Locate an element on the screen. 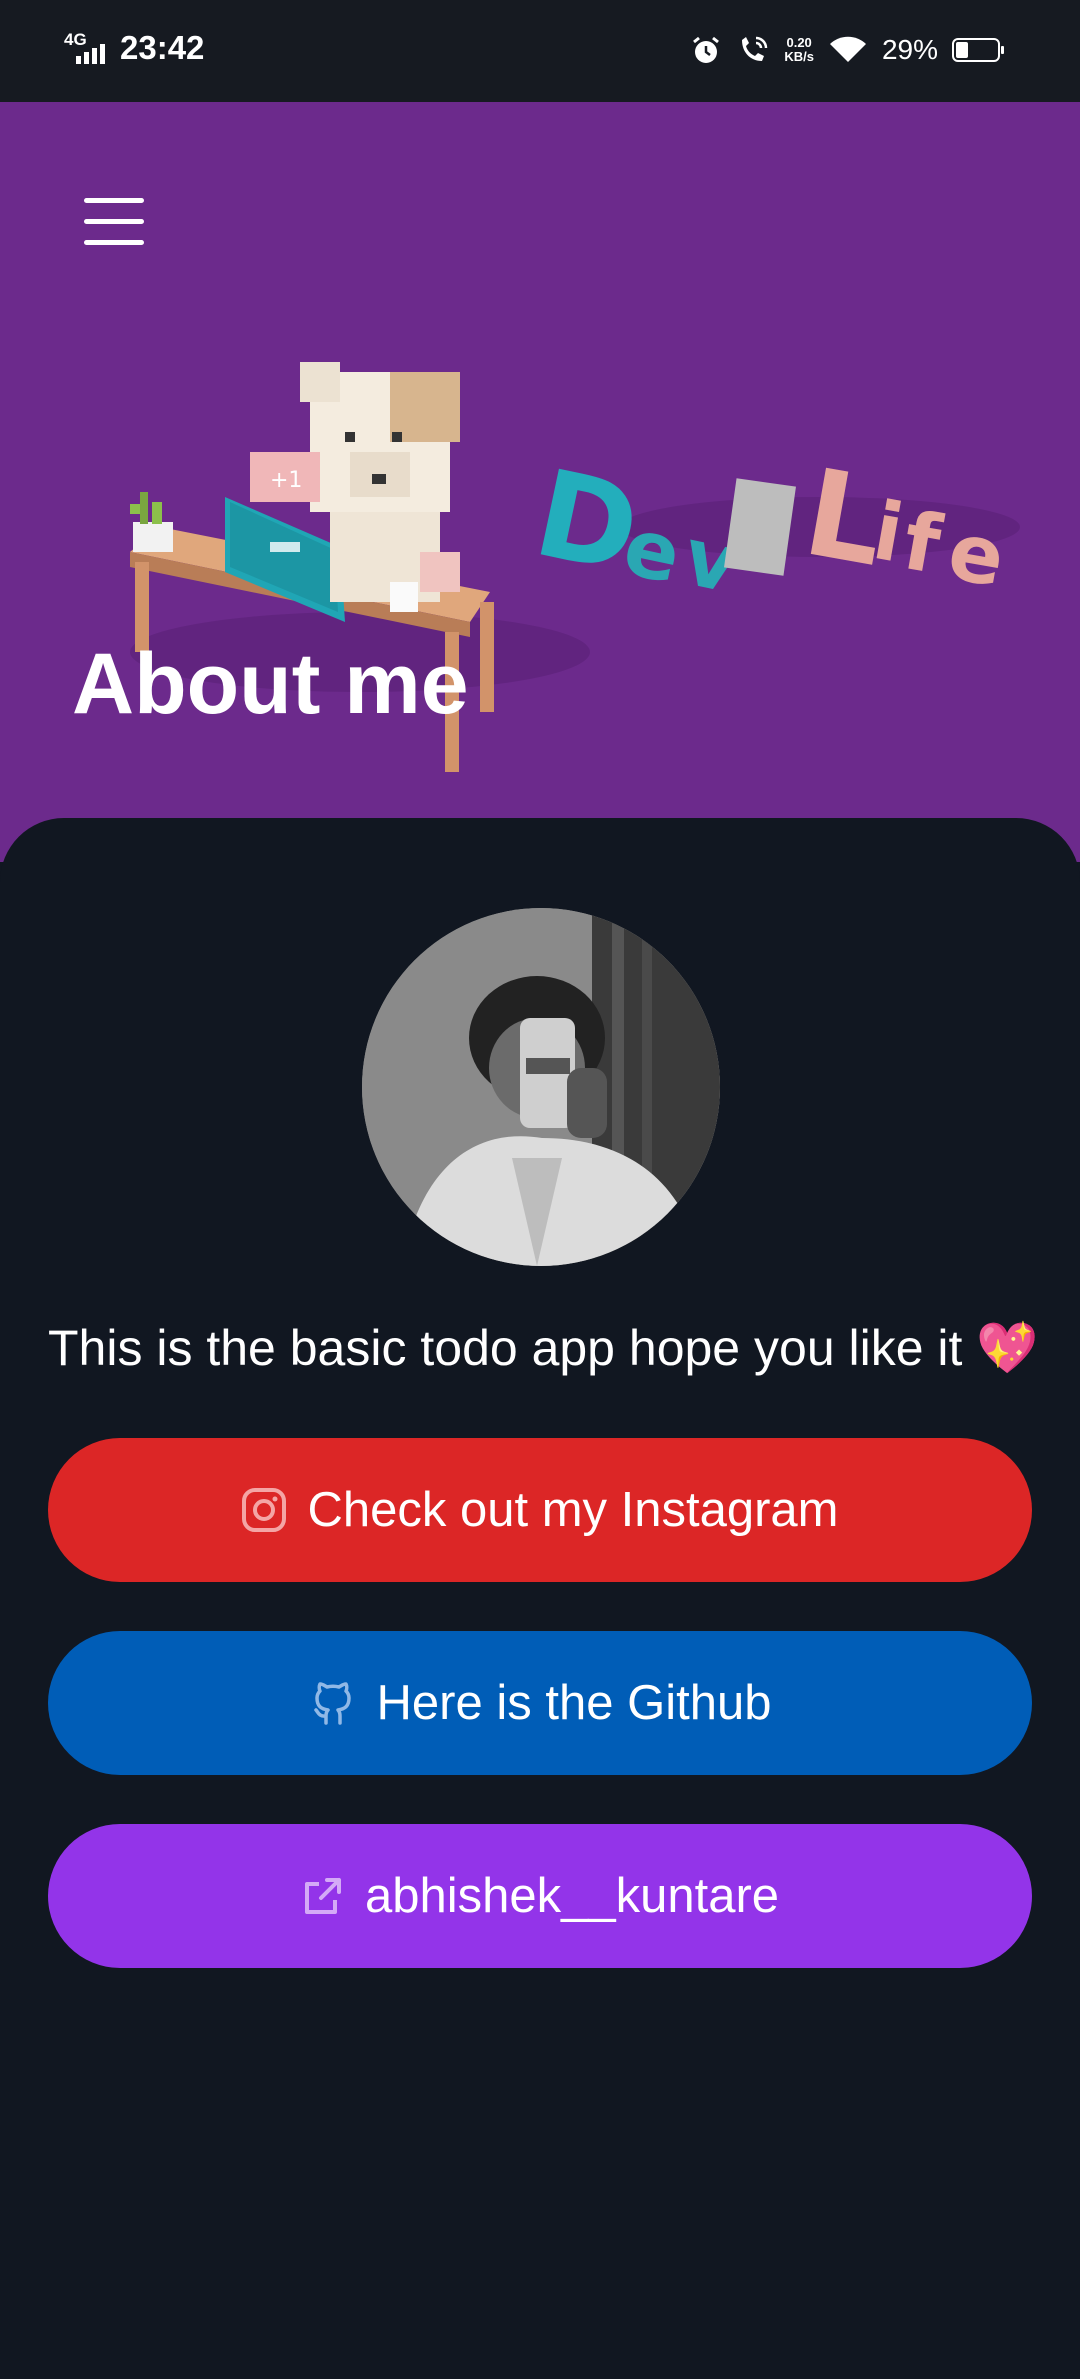 The width and height of the screenshot is (1080, 2379). instagram-icon is located at coordinates (264, 1510).